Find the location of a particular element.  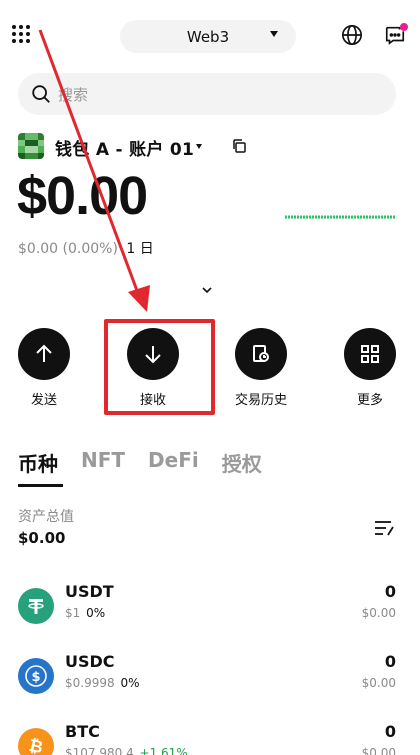

history-button is located at coordinates (261, 354).